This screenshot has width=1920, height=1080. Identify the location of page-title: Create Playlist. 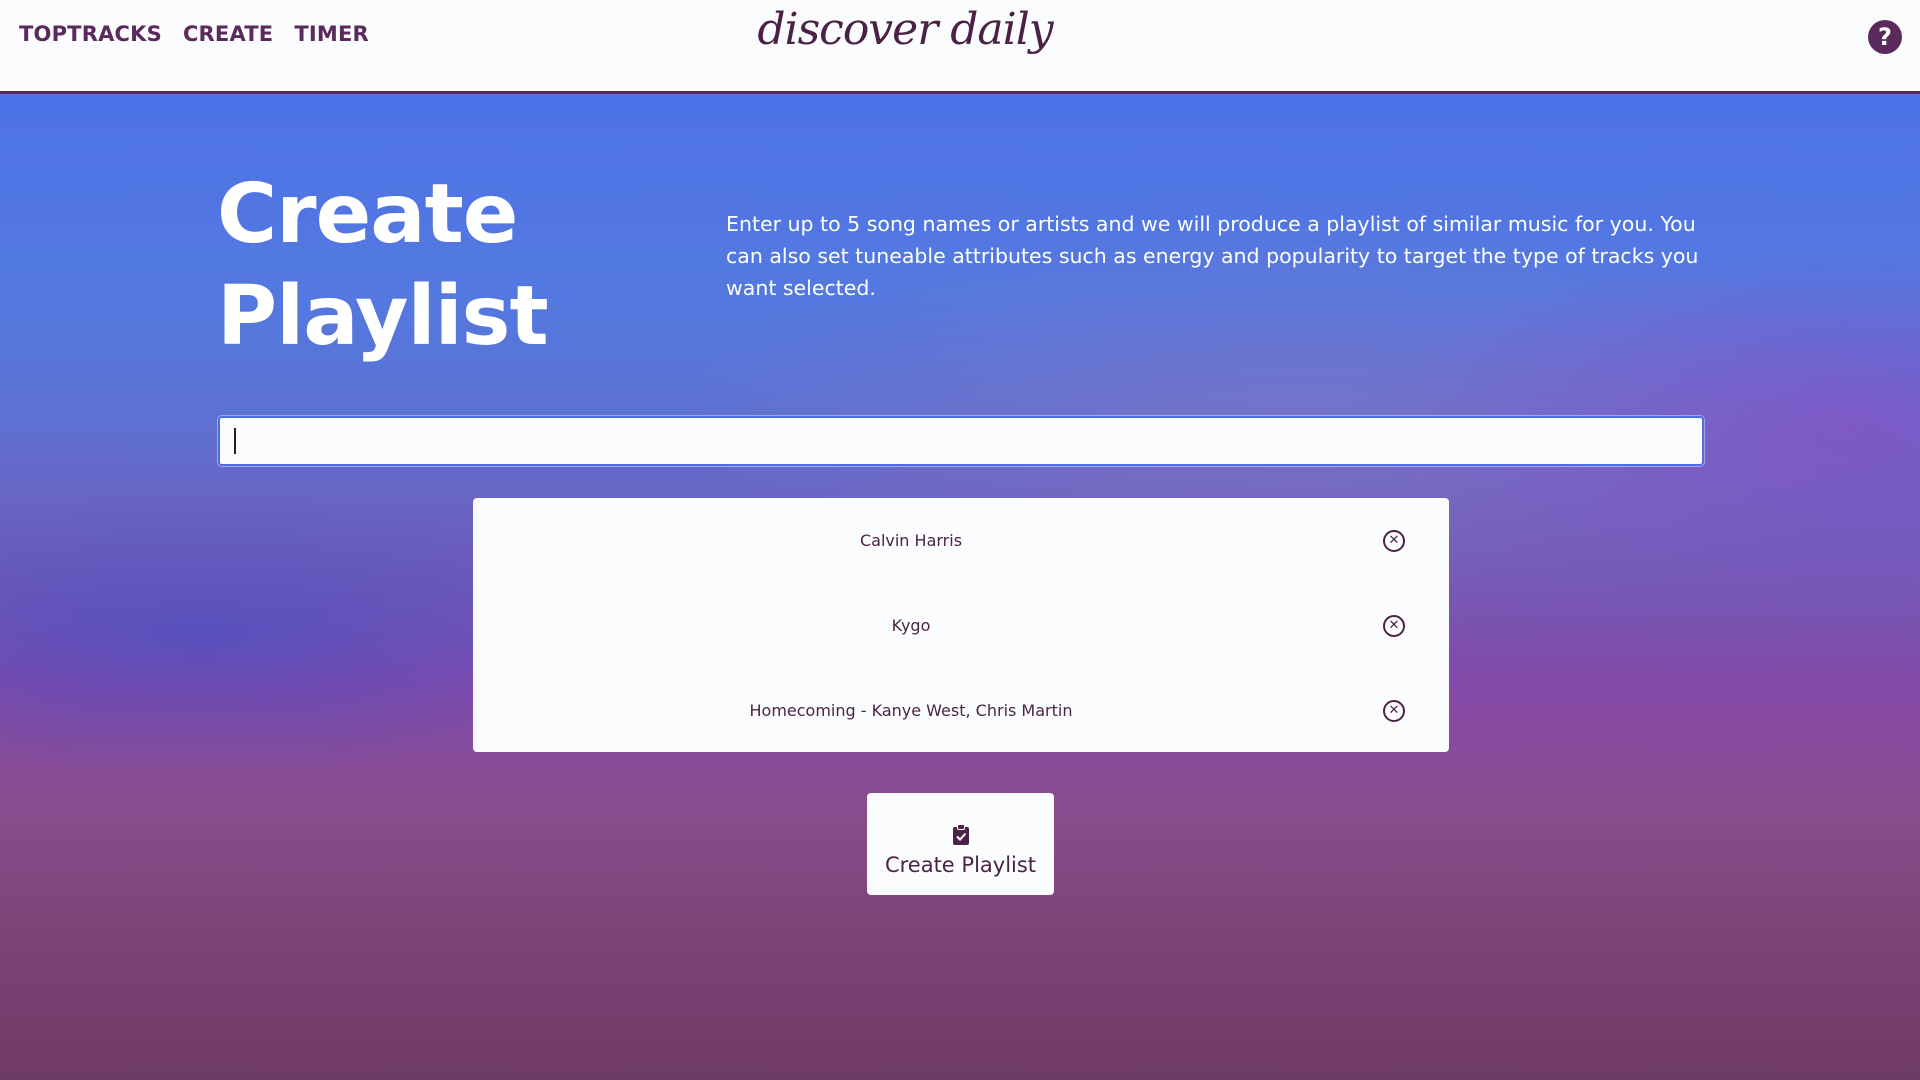
(383, 266).